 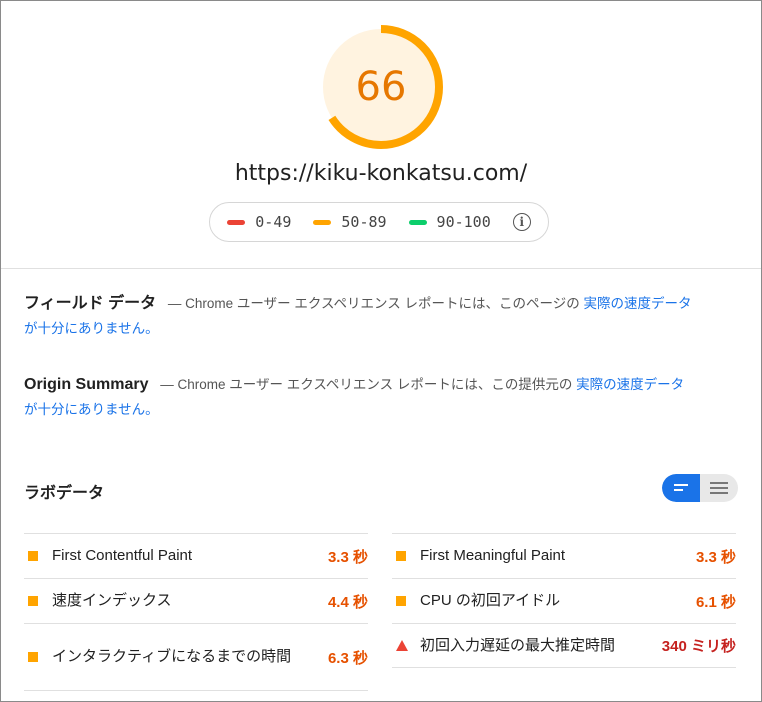 What do you see at coordinates (172, 656) in the screenshot?
I see `metric-label: インタラクティブになるまでの時間` at bounding box center [172, 656].